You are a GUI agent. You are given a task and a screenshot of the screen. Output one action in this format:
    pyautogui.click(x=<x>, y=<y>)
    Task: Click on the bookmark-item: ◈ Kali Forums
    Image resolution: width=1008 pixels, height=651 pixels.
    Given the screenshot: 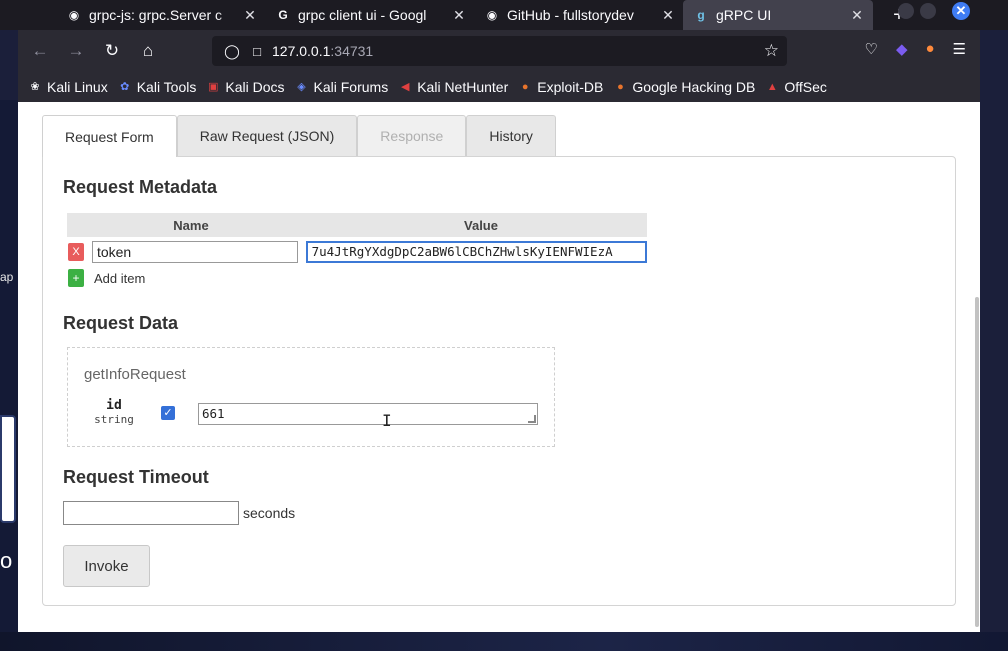 What is the action you would take?
    pyautogui.click(x=342, y=87)
    